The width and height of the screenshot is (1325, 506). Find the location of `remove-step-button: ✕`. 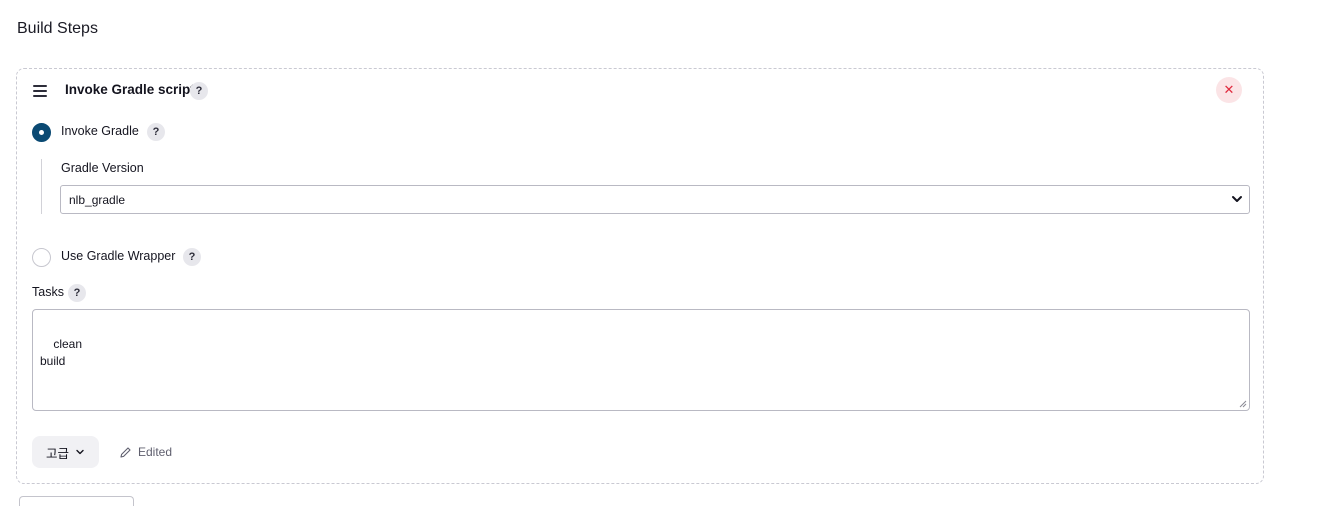

remove-step-button: ✕ is located at coordinates (1229, 90).